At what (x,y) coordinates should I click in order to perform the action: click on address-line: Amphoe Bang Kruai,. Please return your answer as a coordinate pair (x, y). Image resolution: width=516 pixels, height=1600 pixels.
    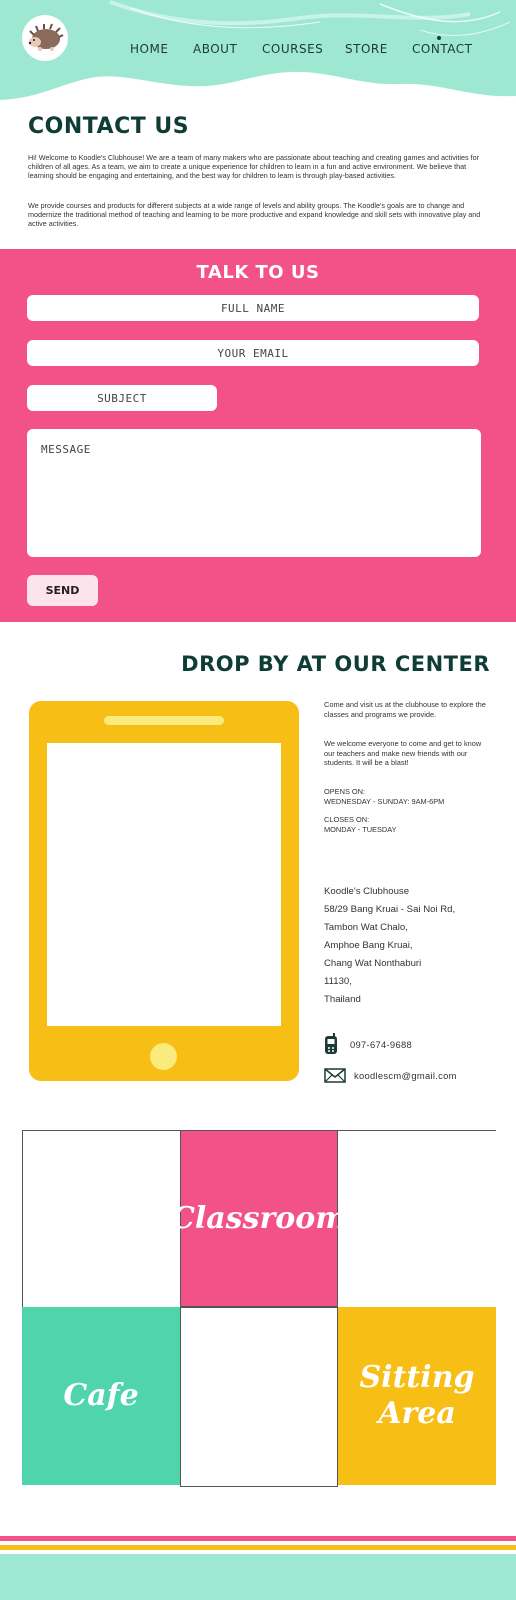
    Looking at the image, I should click on (368, 945).